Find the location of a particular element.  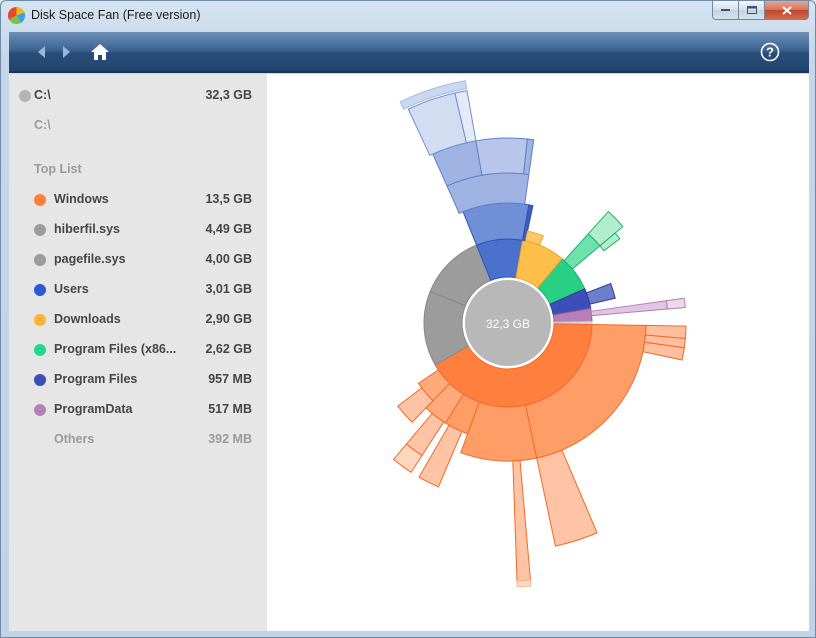

close-icon is located at coordinates (786, 10).